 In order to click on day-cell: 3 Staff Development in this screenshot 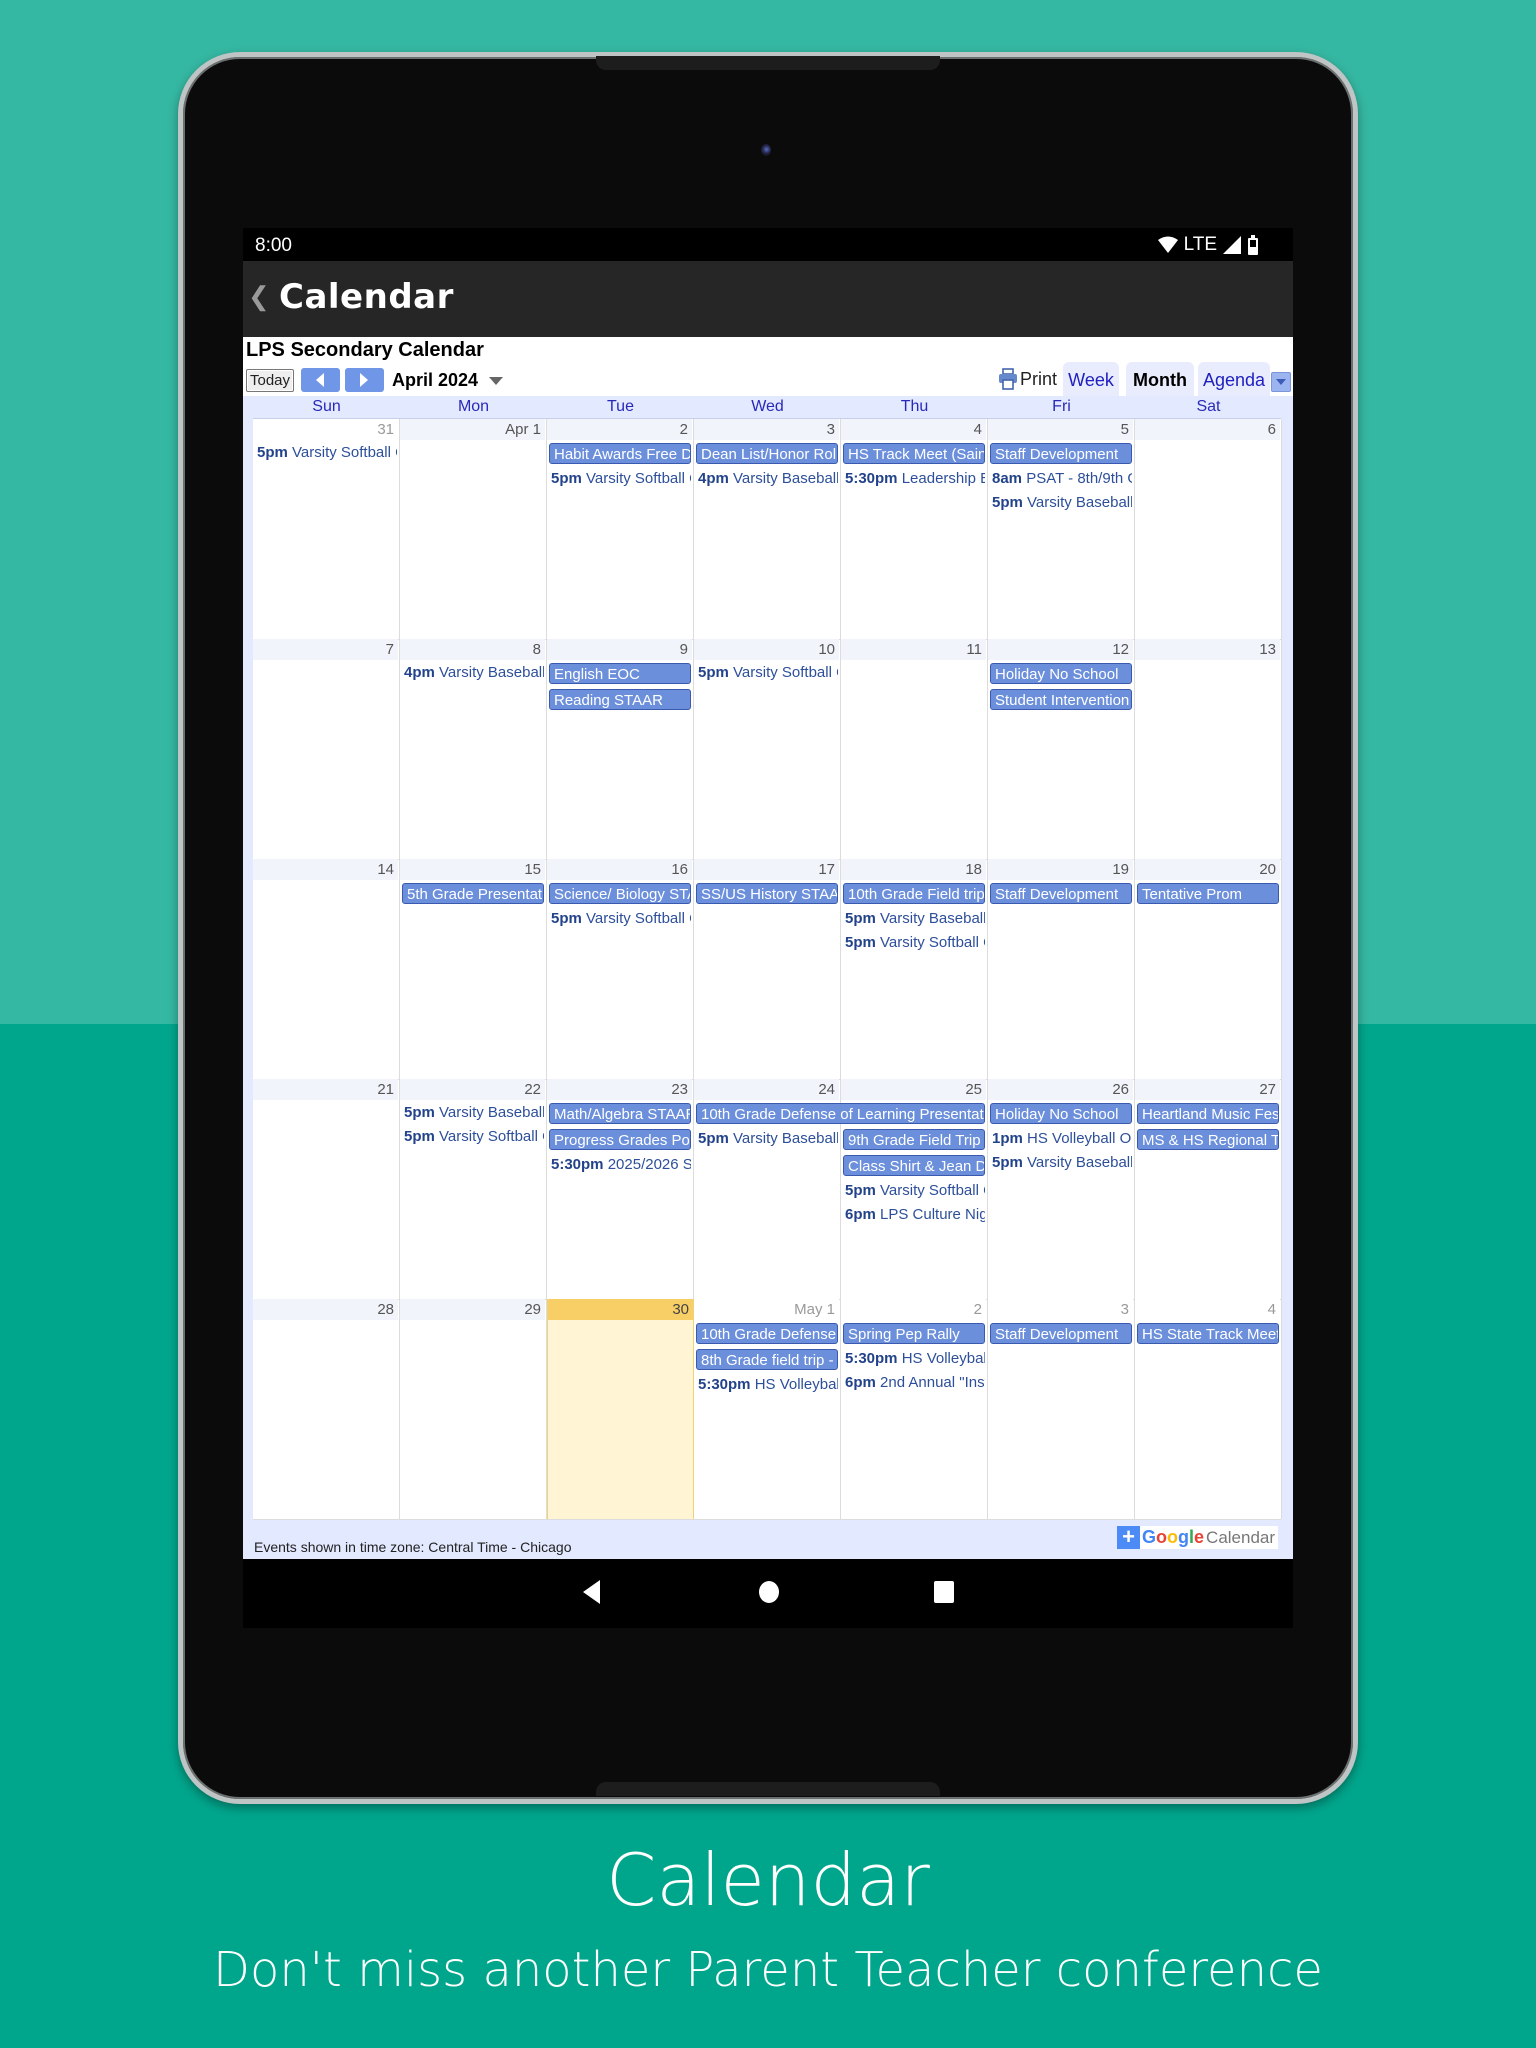, I will do `click(1061, 1409)`.